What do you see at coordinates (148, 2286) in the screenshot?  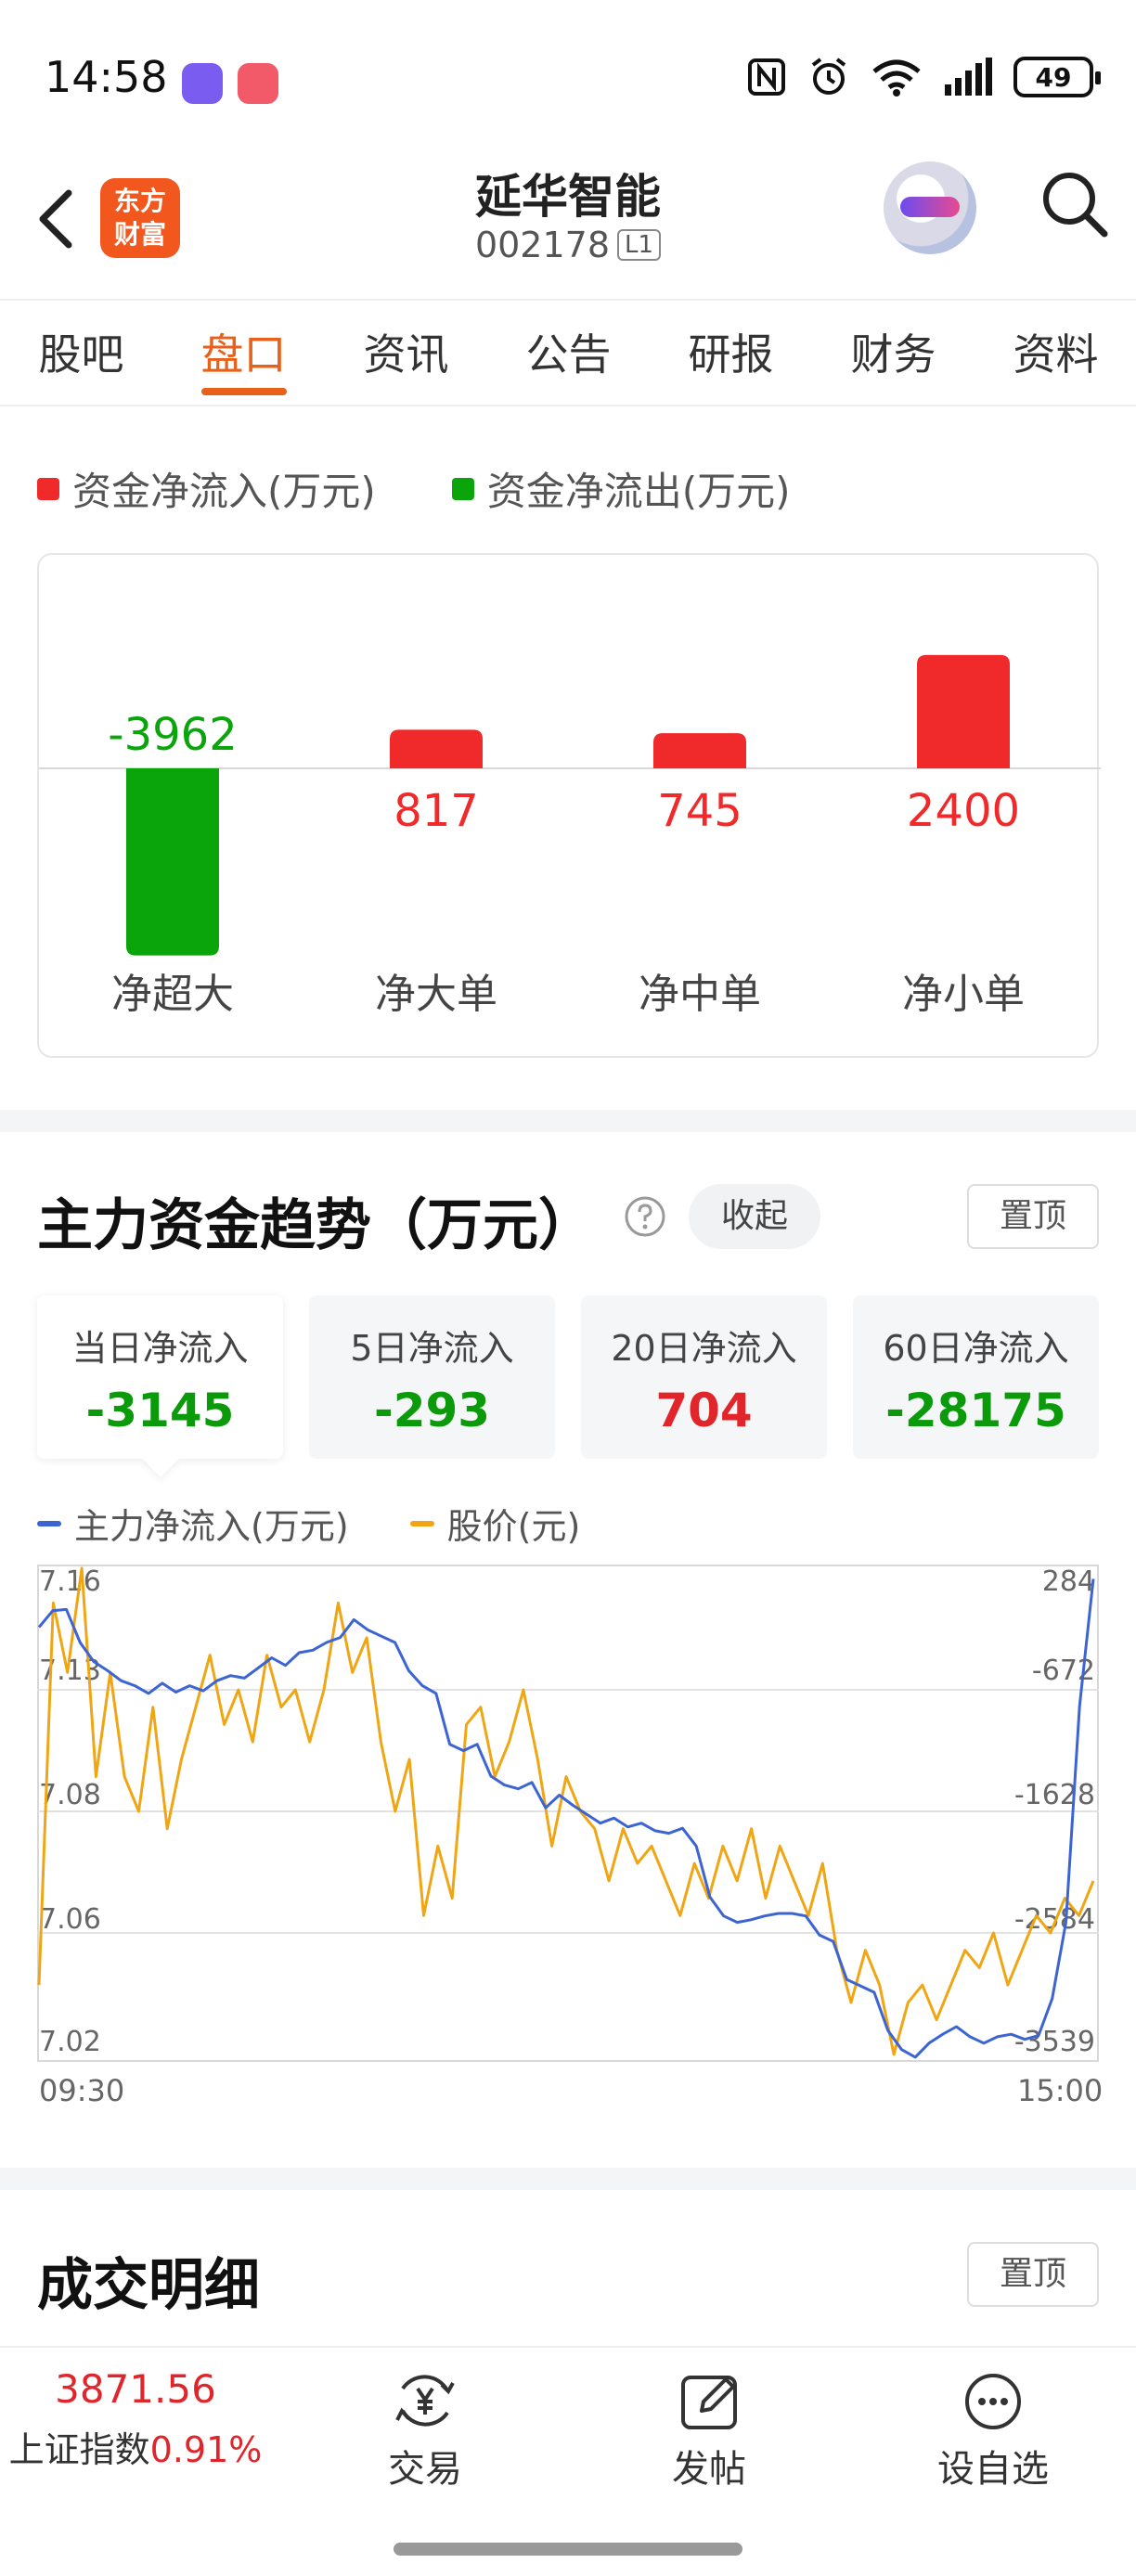 I see `trade-detail-title: 成交明细` at bounding box center [148, 2286].